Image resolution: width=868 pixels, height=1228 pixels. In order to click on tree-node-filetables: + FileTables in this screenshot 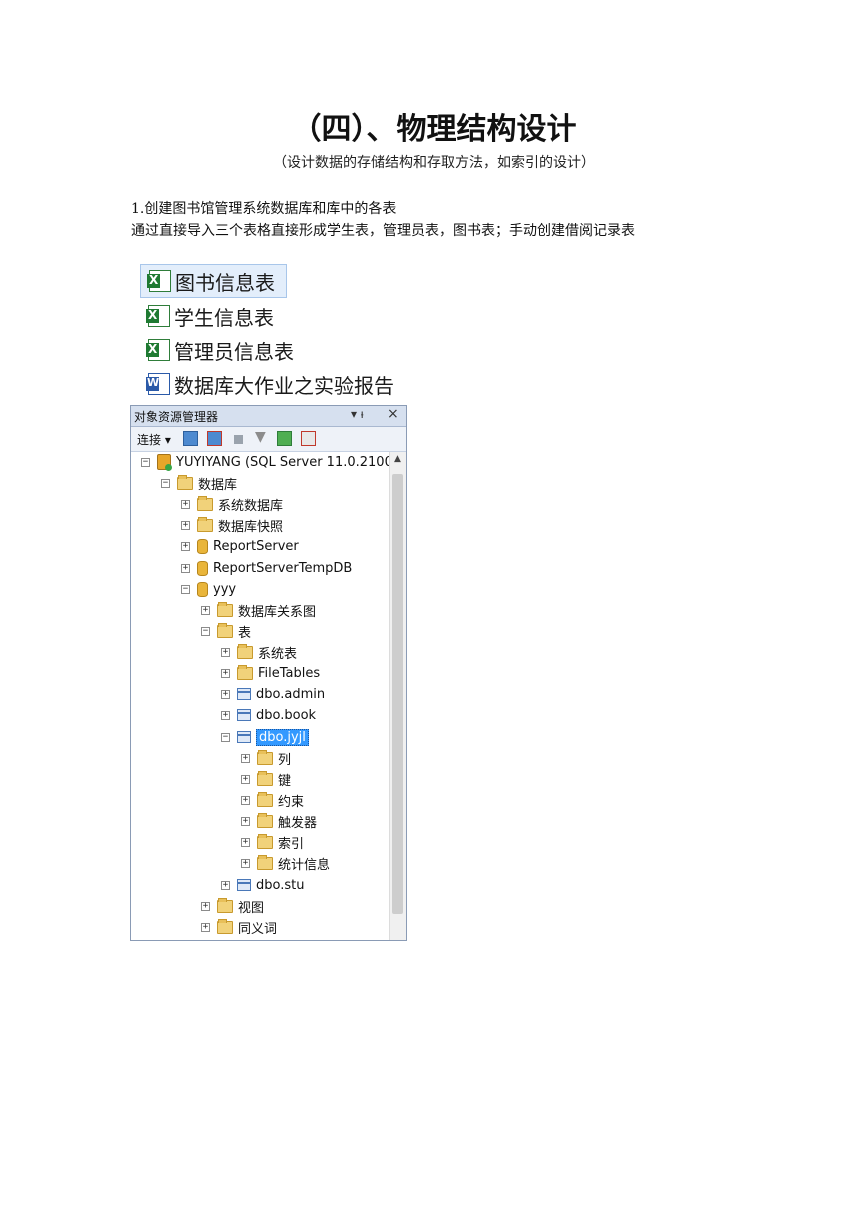, I will do `click(270, 673)`.